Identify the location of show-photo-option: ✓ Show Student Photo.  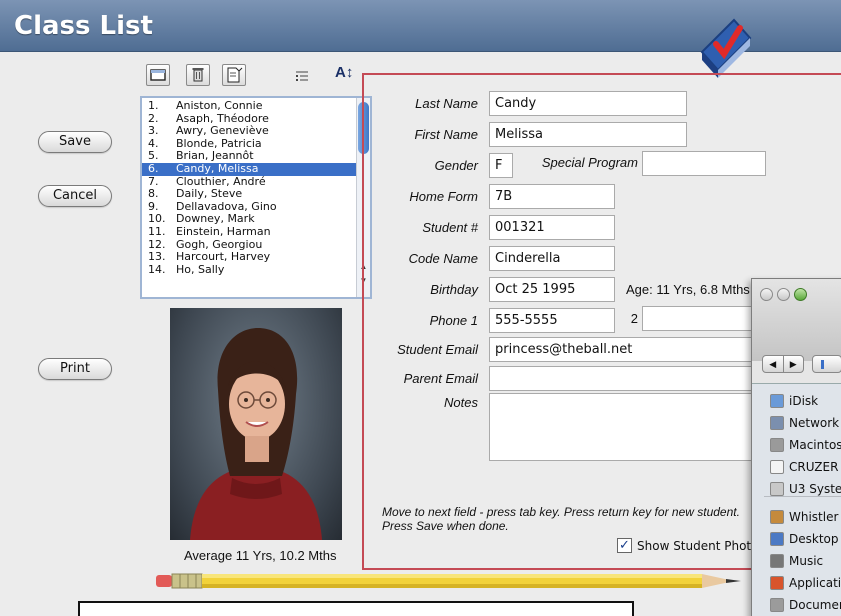
(687, 545).